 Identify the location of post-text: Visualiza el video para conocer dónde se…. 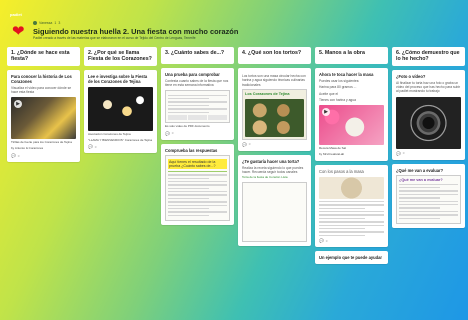
(41, 90).